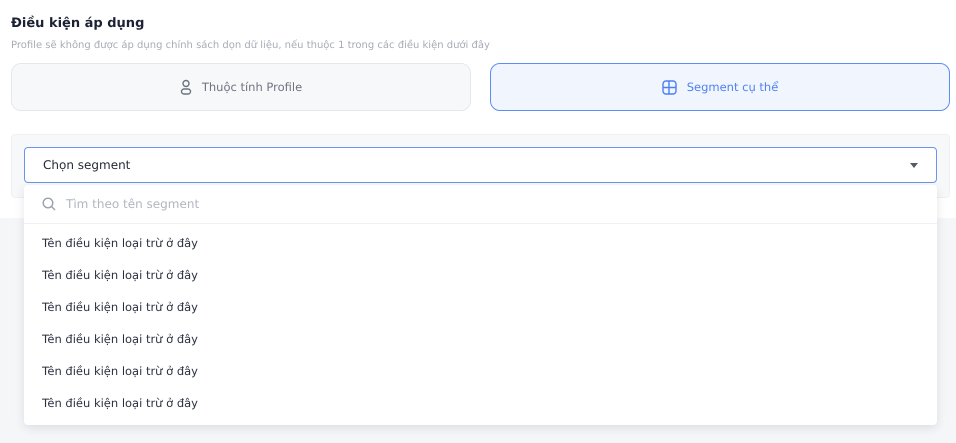 This screenshot has height=443, width=956. What do you see at coordinates (186, 87) in the screenshot?
I see `person-icon` at bounding box center [186, 87].